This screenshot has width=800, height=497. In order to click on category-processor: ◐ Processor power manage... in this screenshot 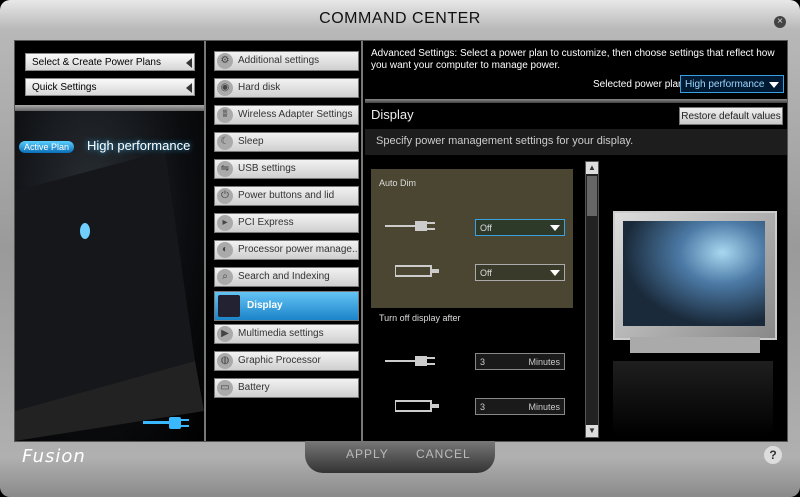, I will do `click(286, 250)`.